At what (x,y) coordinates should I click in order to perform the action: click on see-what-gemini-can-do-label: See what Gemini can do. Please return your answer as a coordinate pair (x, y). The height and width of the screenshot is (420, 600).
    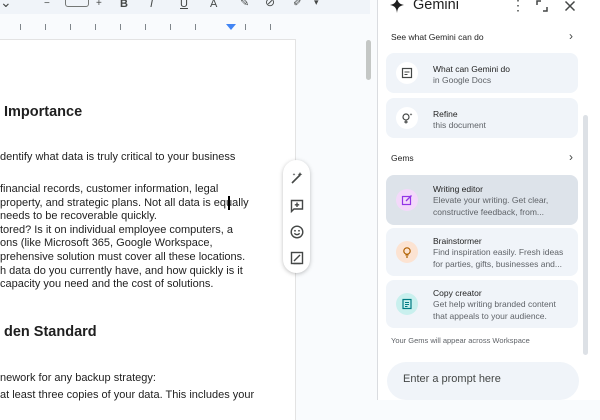
    Looking at the image, I should click on (437, 37).